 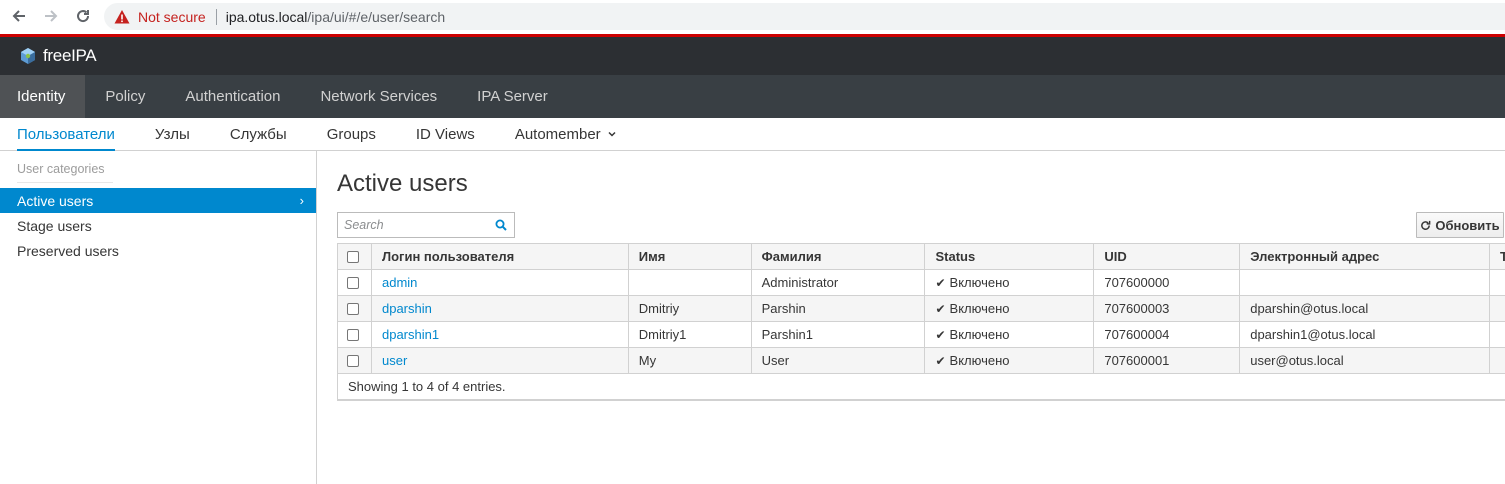 I want to click on first-name-cell: Dmitriy, so click(x=690, y=308).